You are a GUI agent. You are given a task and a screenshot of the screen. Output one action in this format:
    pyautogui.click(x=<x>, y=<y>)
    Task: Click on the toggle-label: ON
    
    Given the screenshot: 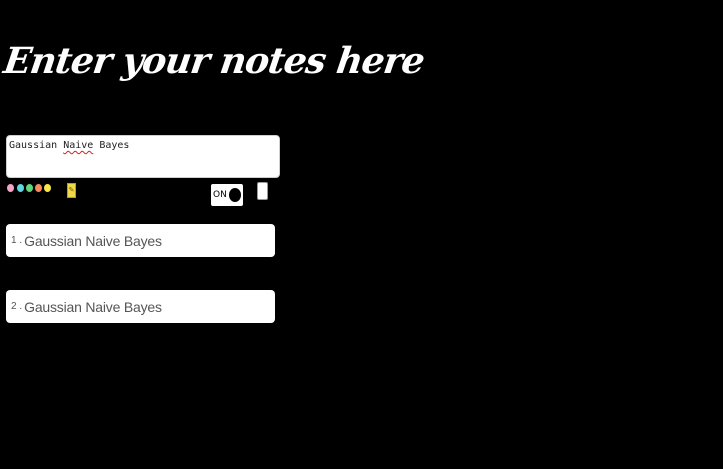 What is the action you would take?
    pyautogui.click(x=220, y=195)
    